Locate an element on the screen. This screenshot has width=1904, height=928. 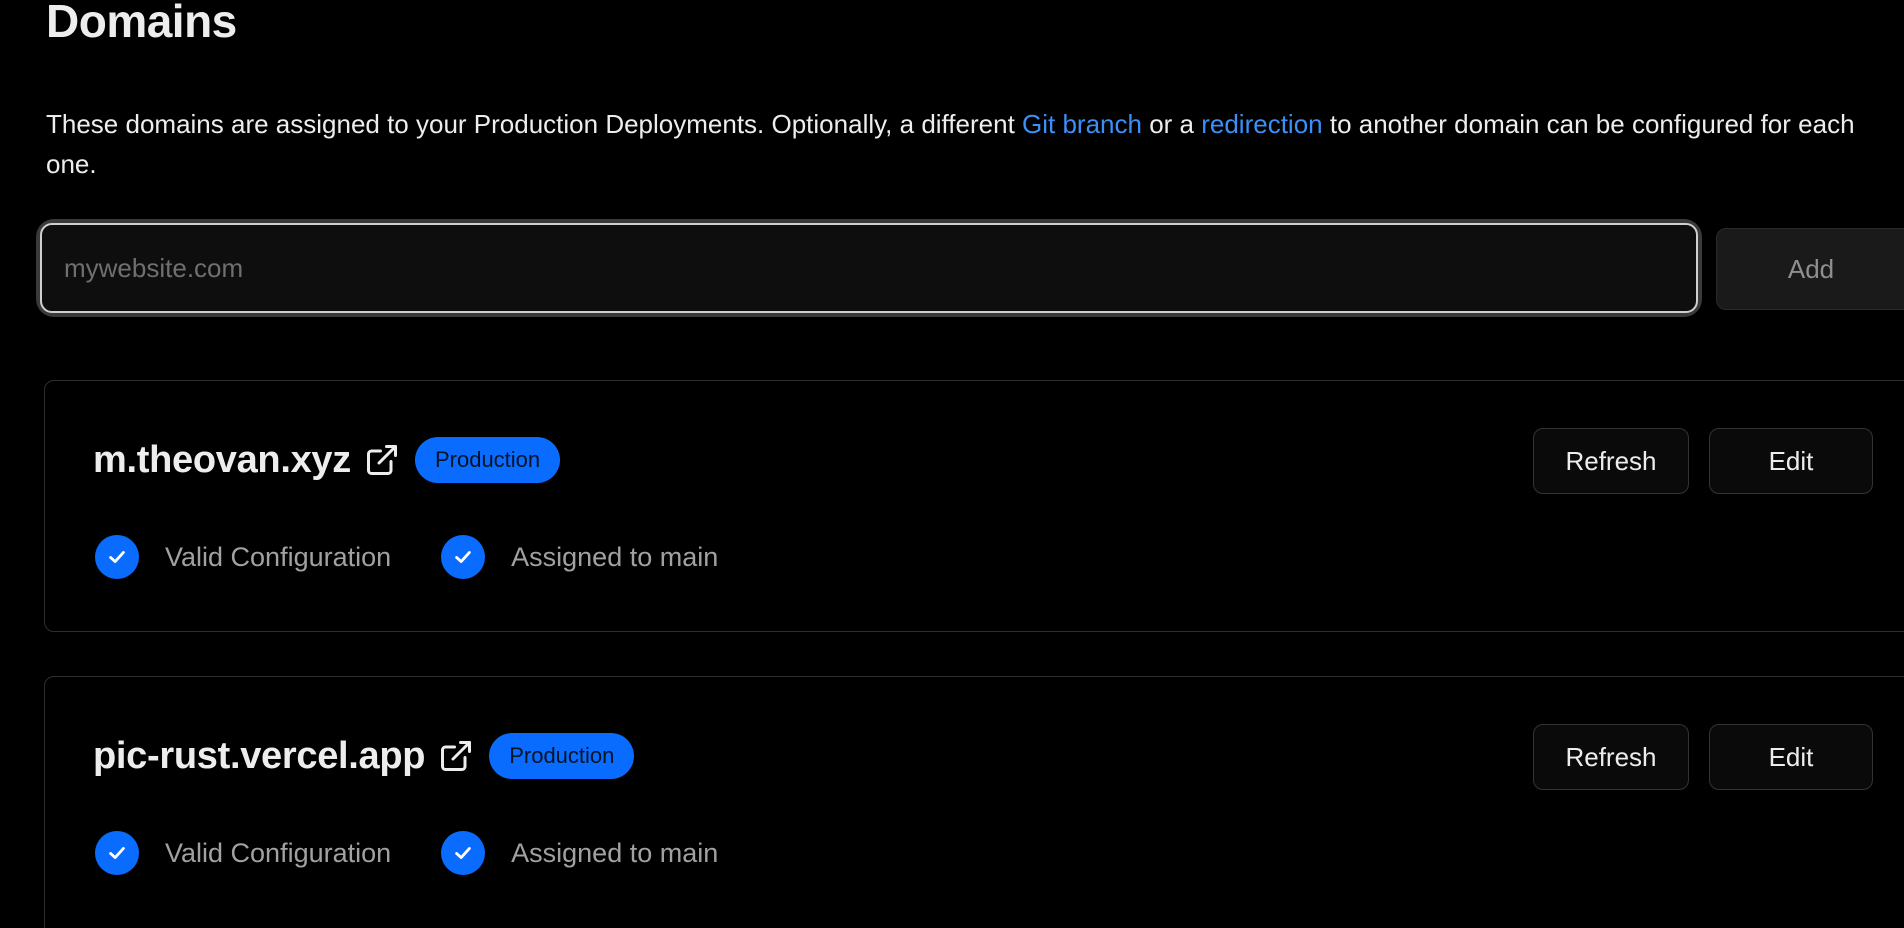
domain-card-header: pic-rust.vercel.app Production is located at coordinates (364, 756).